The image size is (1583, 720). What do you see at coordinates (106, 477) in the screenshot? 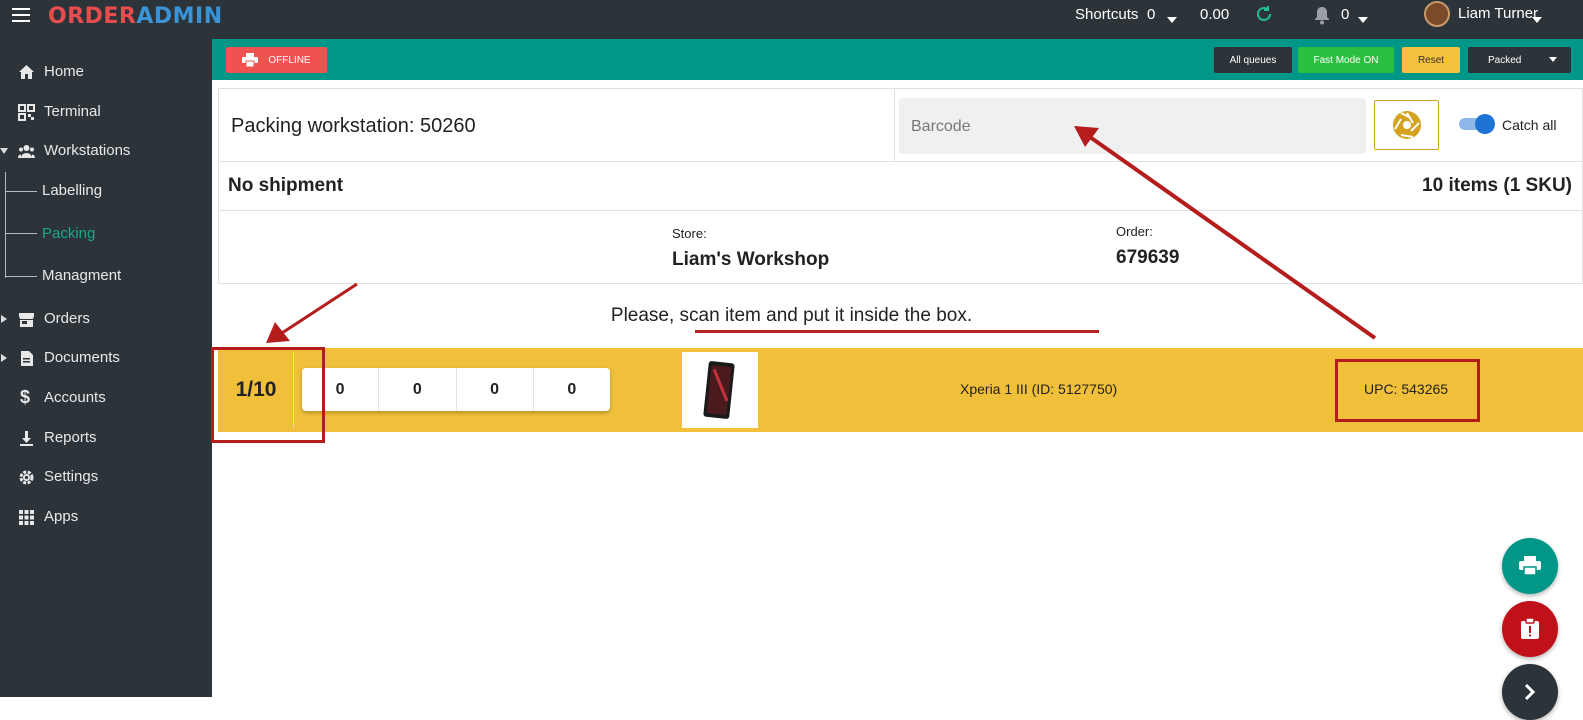
I see `sidebar-item-settings: Settings` at bounding box center [106, 477].